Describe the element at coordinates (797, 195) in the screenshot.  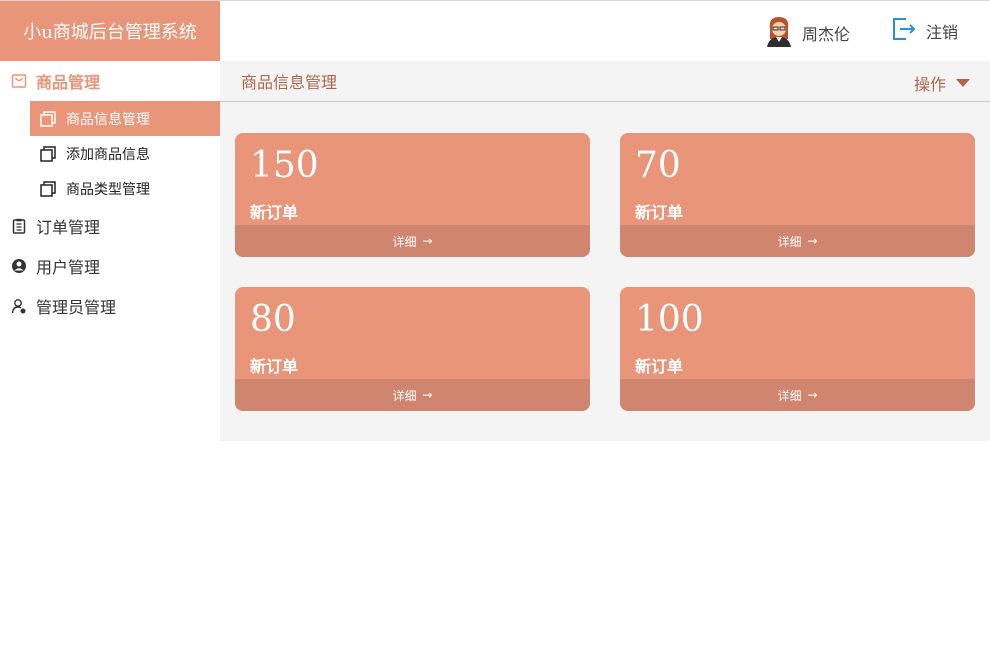
I see `stat-card: 70 新订单 详细 →` at that location.